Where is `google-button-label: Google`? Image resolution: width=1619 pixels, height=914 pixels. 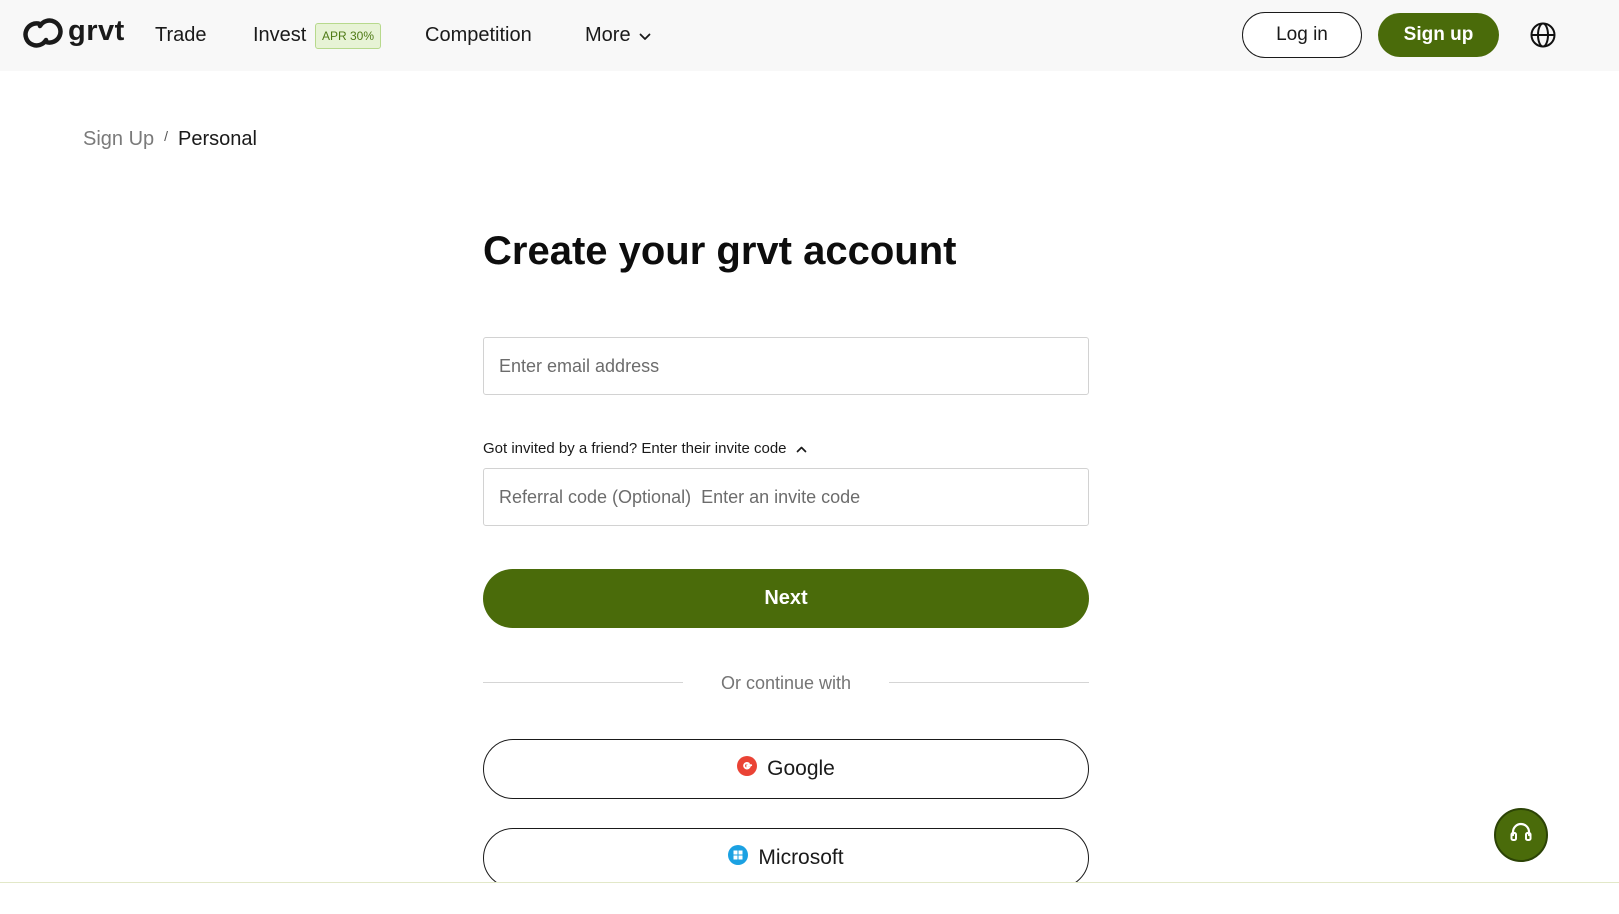
google-button-label: Google is located at coordinates (801, 768).